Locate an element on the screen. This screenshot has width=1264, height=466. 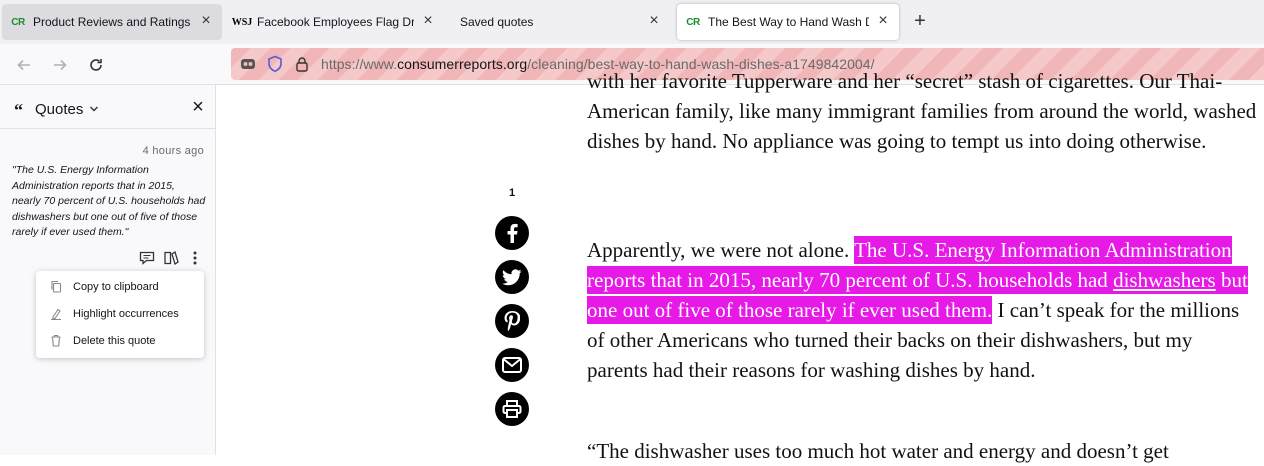
facebook-icon is located at coordinates (512, 233).